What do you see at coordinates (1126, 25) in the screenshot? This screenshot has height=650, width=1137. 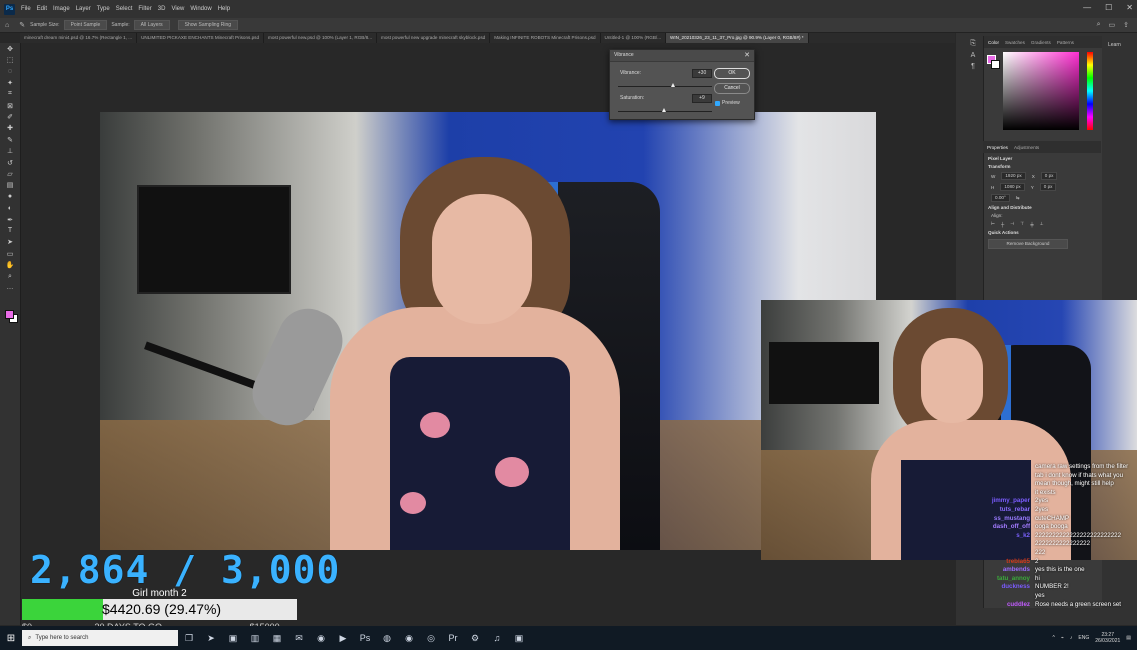 I see `share-icon: ⇪` at bounding box center [1126, 25].